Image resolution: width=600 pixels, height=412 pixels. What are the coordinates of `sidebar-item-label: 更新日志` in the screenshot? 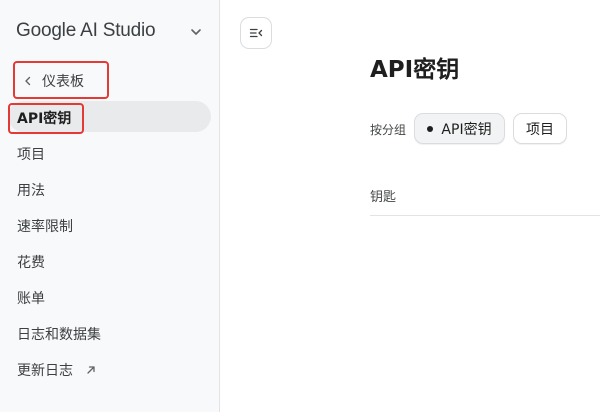 It's located at (45, 371).